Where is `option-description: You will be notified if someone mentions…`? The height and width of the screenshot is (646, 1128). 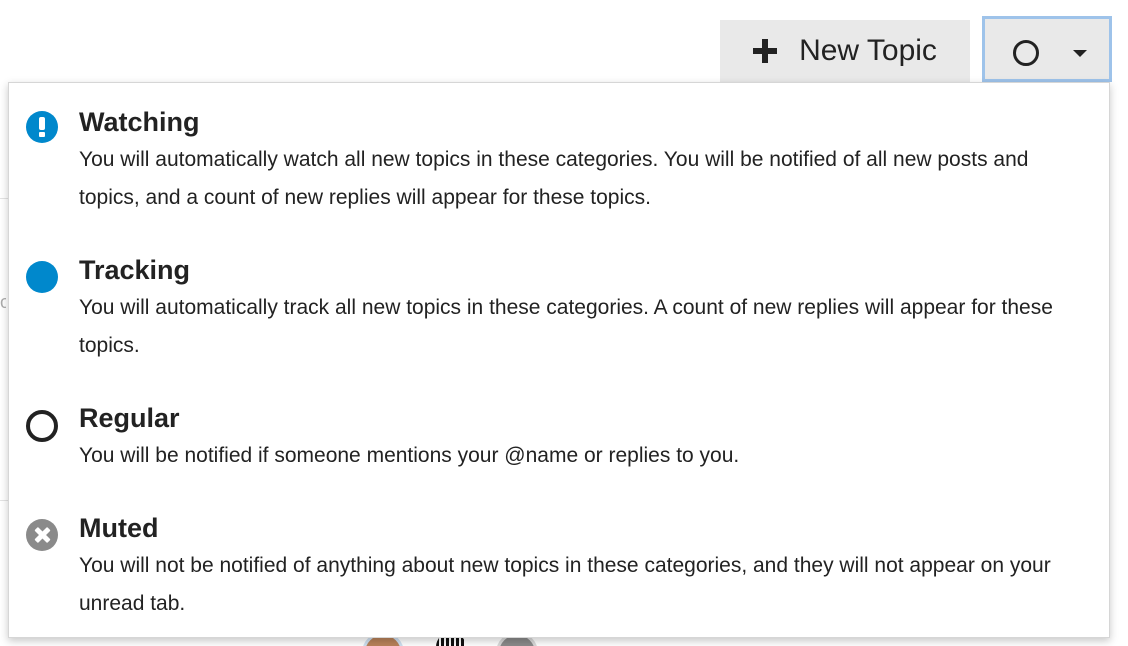
option-description: You will be notified if someone mentions… is located at coordinates (409, 455).